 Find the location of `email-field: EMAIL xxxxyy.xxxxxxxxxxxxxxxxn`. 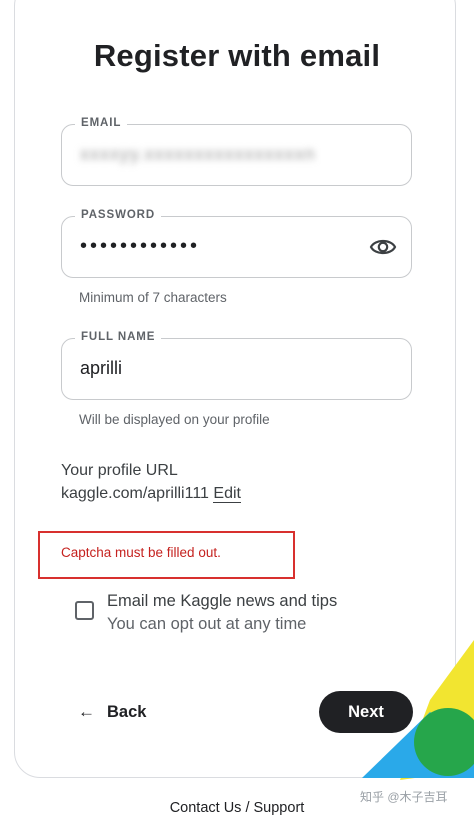

email-field: EMAIL xxxxyy.xxxxxxxxxxxxxxxxn is located at coordinates (236, 151).